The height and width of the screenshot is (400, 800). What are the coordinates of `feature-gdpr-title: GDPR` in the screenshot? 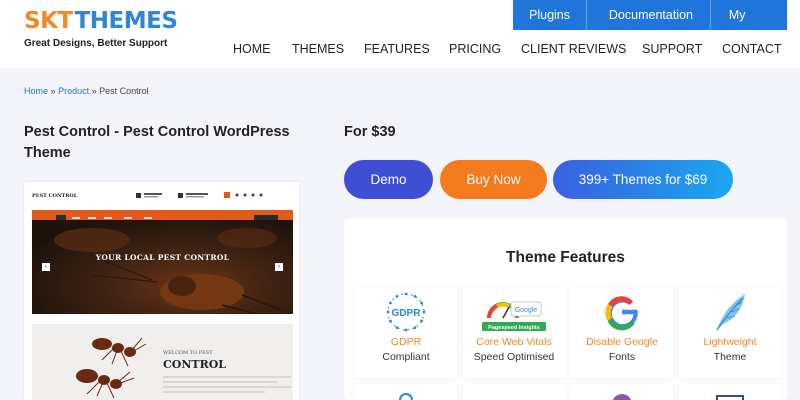 It's located at (406, 342).